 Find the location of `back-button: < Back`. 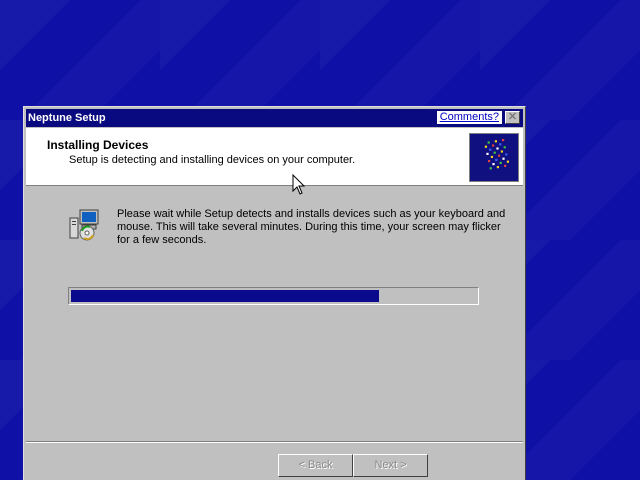

back-button: < Back is located at coordinates (315, 465).